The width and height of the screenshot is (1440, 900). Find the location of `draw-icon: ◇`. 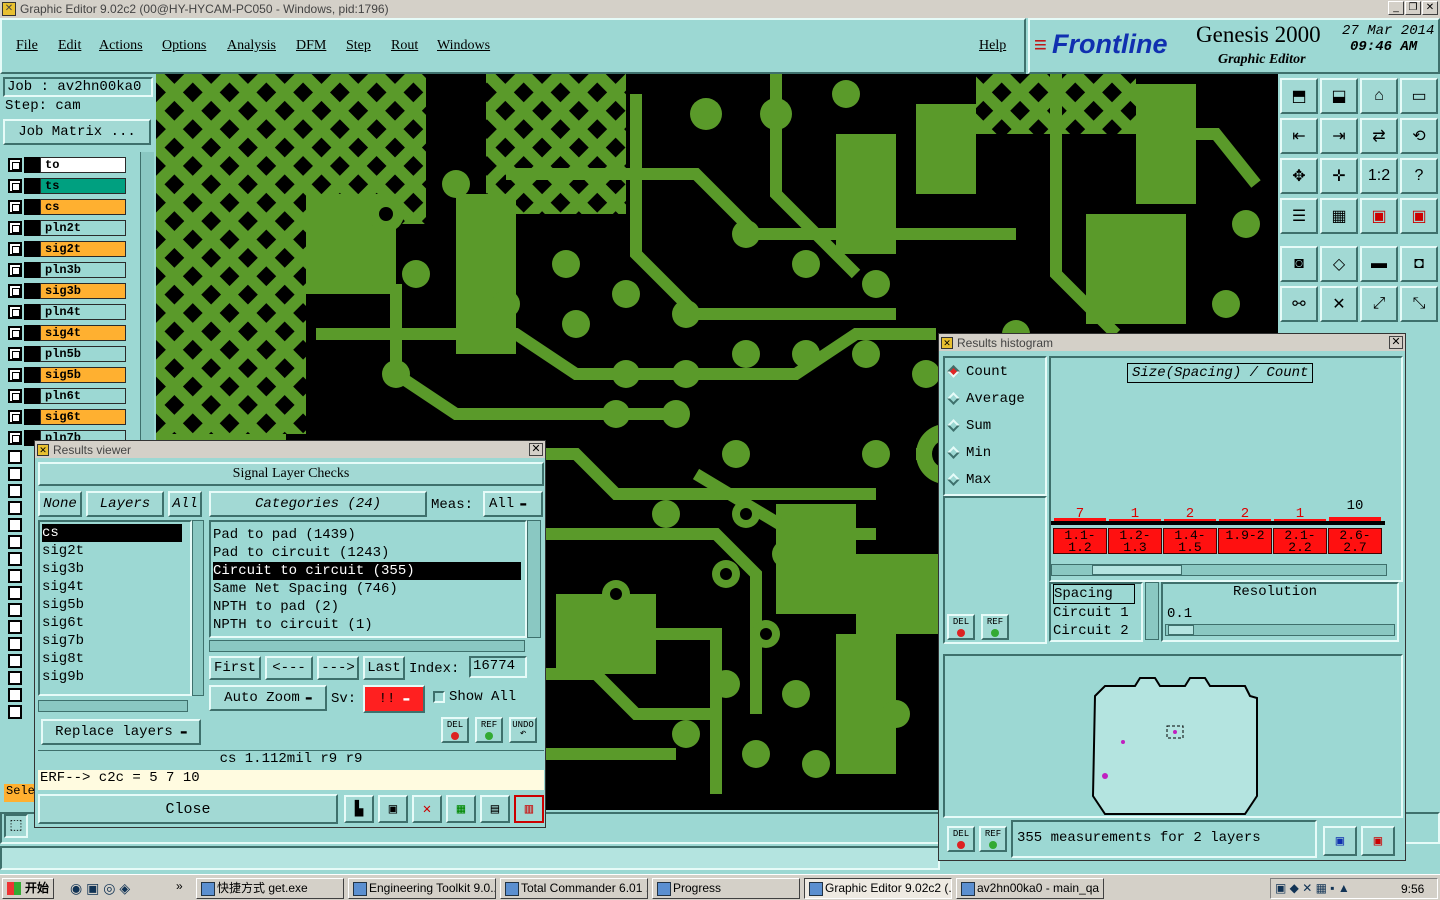

draw-icon: ◇ is located at coordinates (1339, 264).